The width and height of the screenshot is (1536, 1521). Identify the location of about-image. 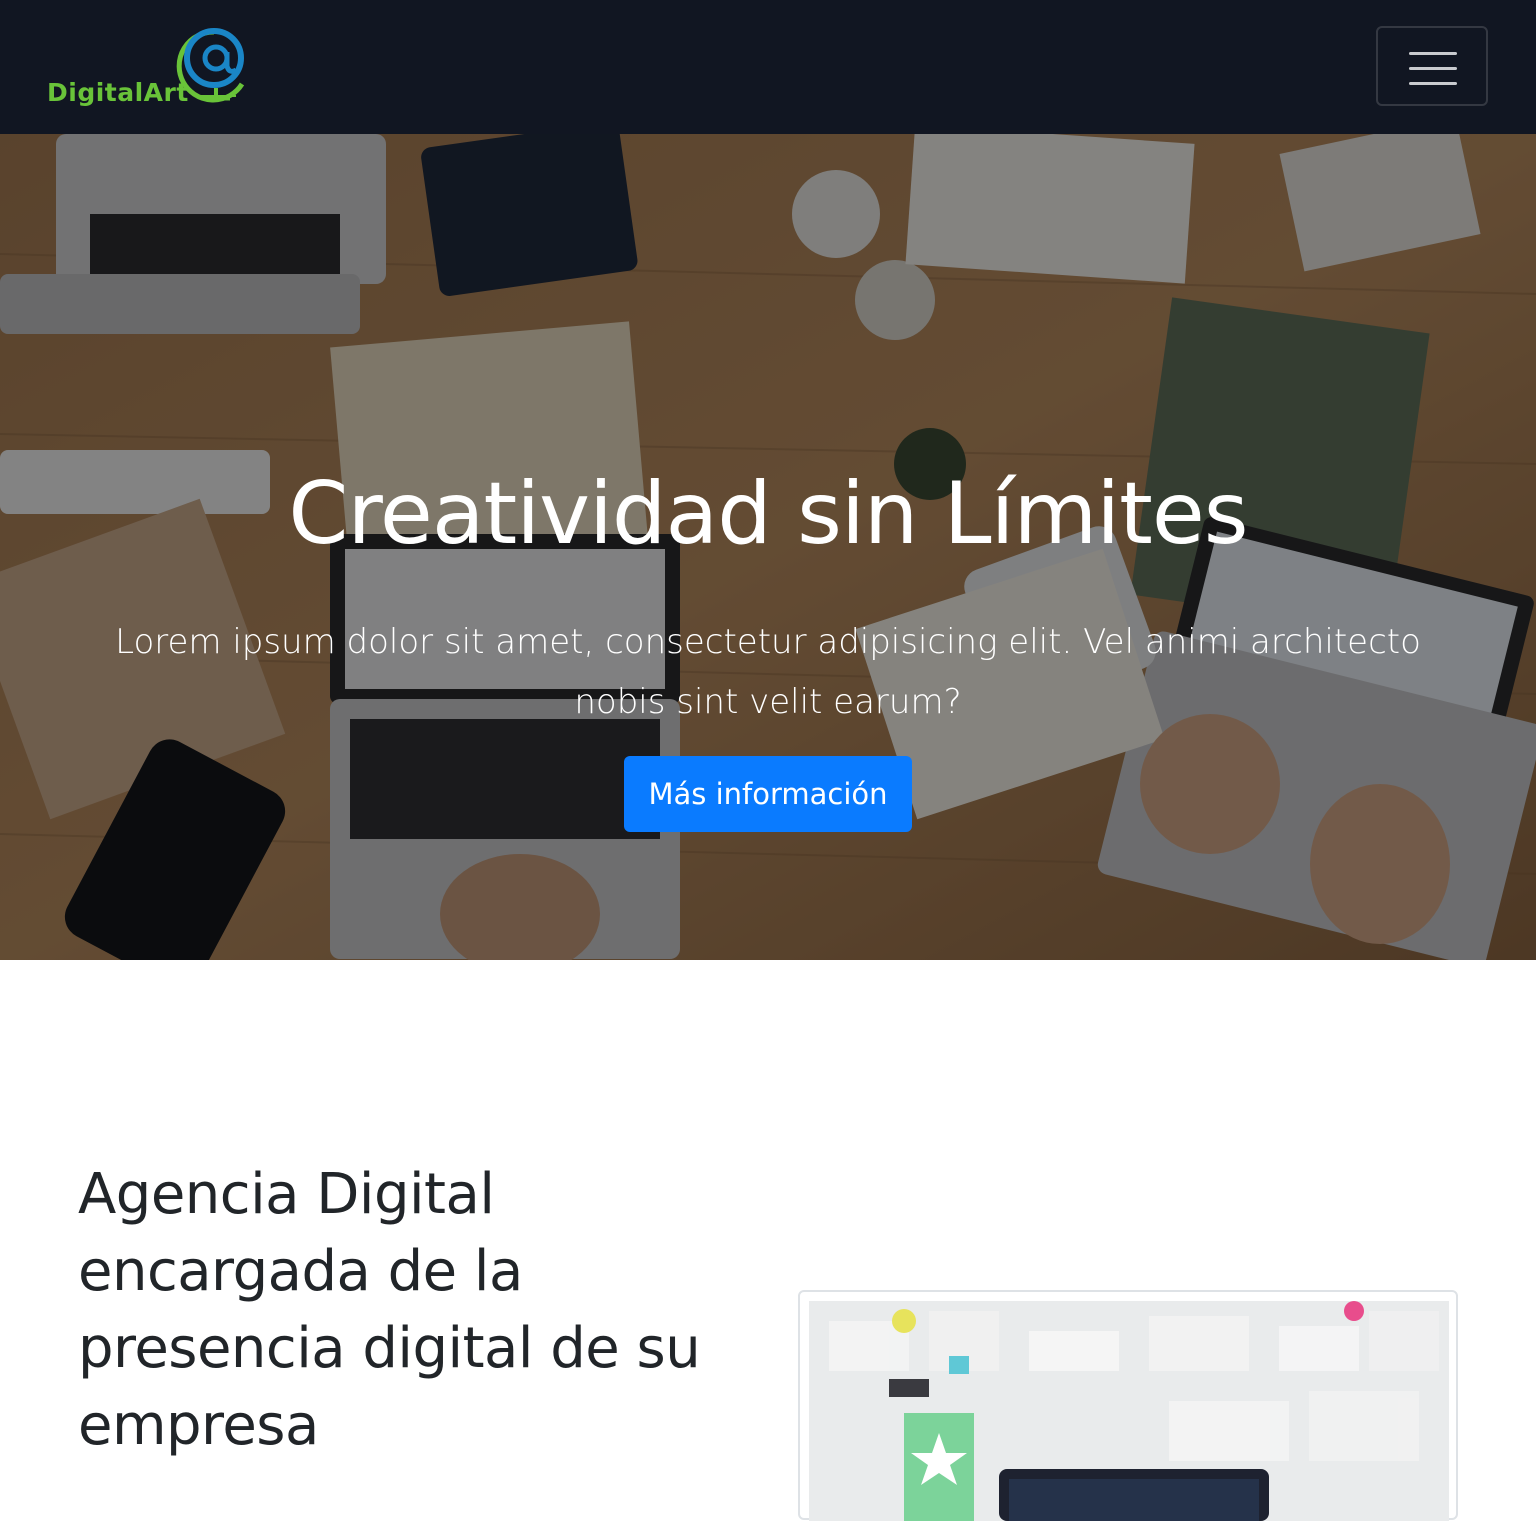
(1129, 1411).